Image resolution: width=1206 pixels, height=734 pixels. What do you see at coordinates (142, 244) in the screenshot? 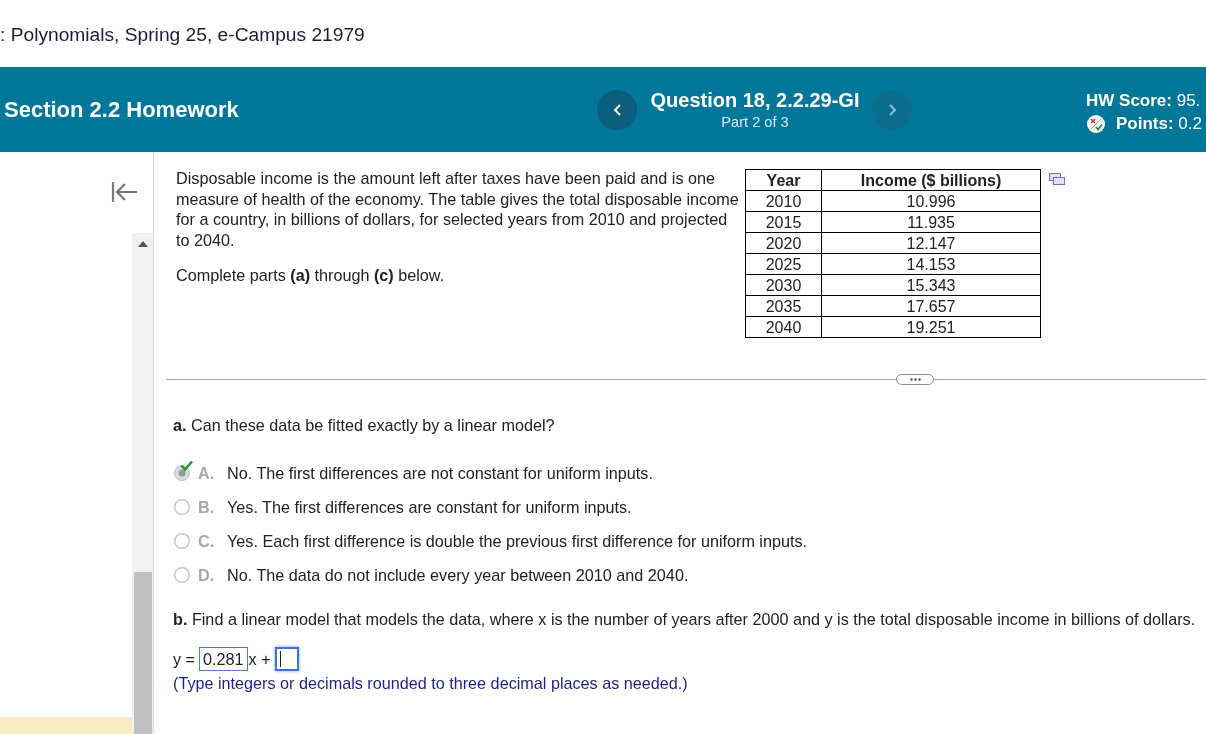
I see `scroll-up-icon` at bounding box center [142, 244].